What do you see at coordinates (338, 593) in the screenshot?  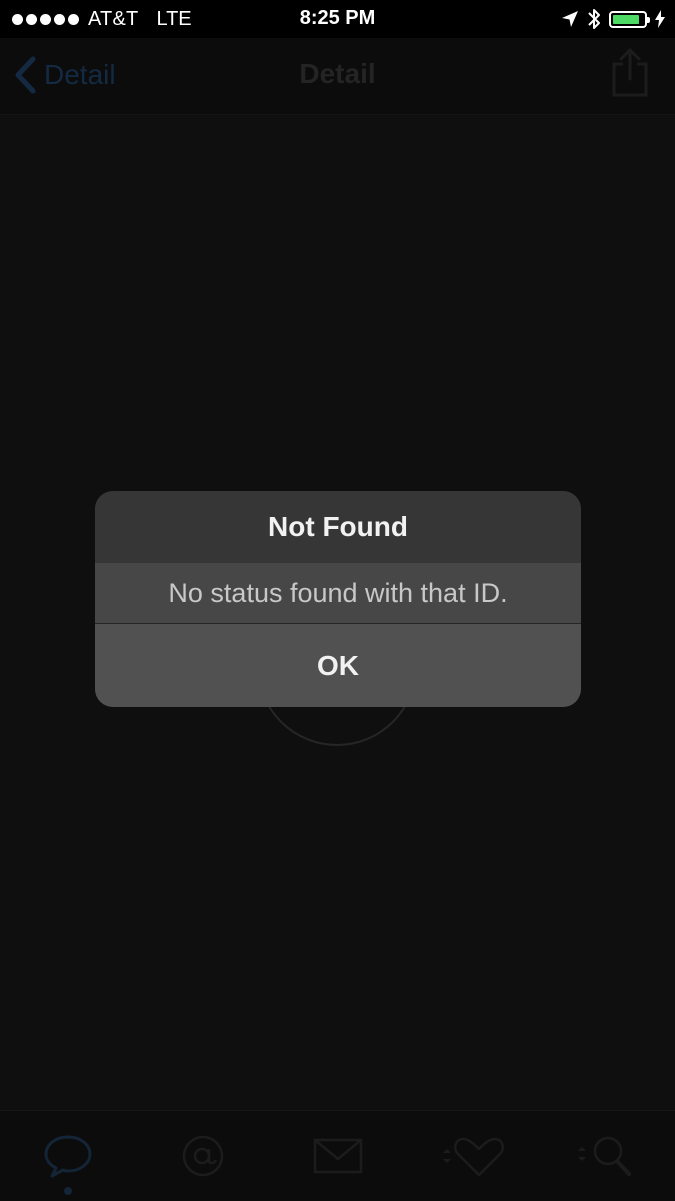 I see `alert-message: No status found with that ID.` at bounding box center [338, 593].